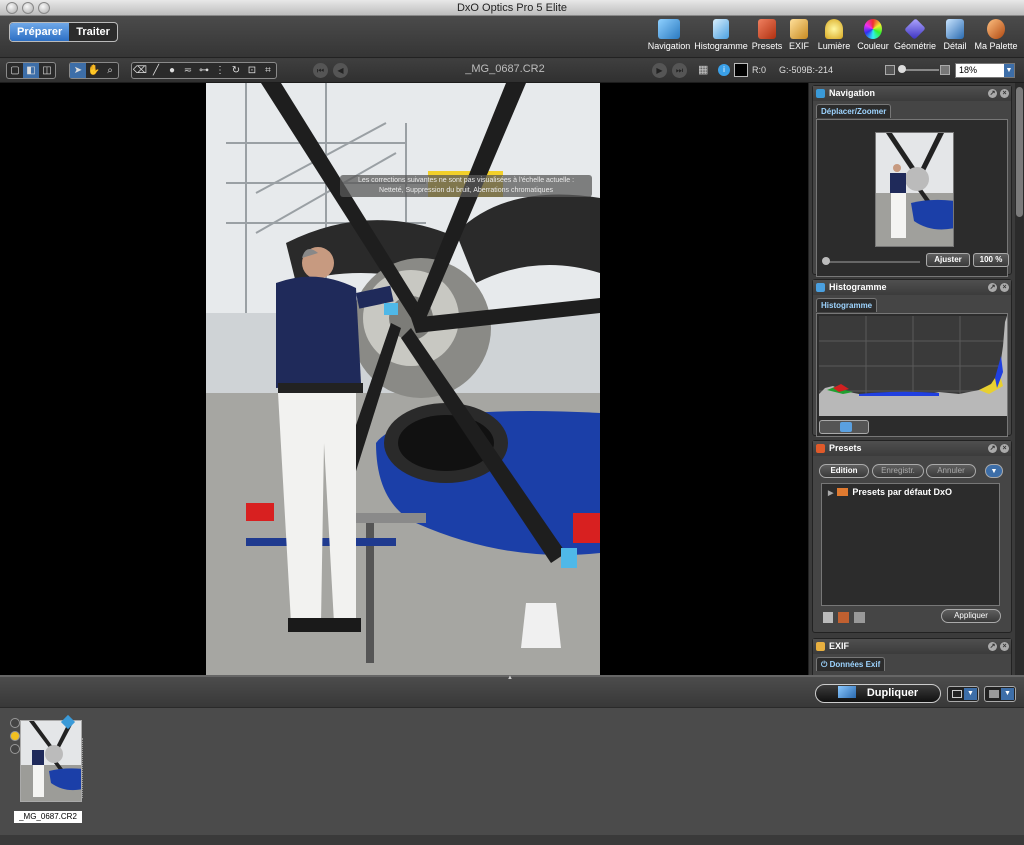 Image resolution: width=1024 pixels, height=845 pixels. What do you see at coordinates (93, 32) in the screenshot?
I see `mode-process-button: Traiter` at bounding box center [93, 32].